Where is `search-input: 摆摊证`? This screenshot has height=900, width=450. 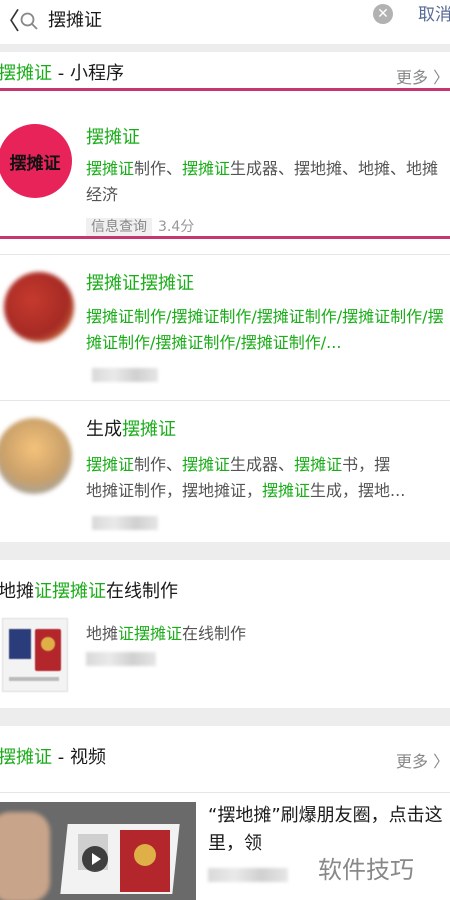 search-input: 摆摊证 is located at coordinates (75, 21).